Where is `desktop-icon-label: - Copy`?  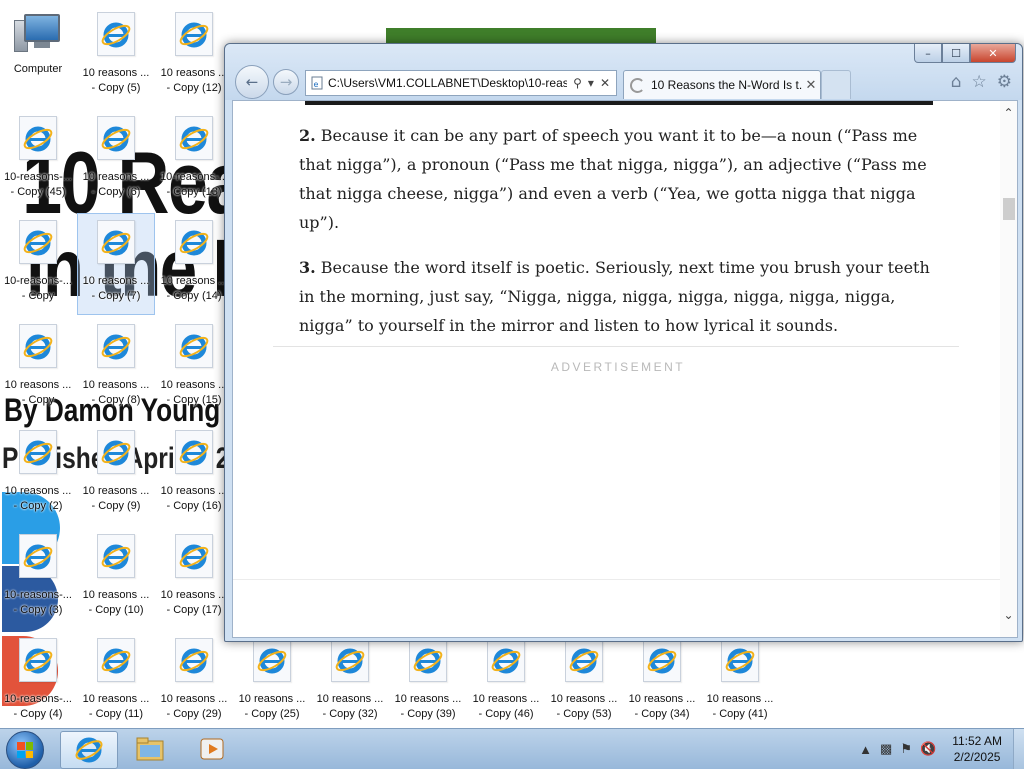 desktop-icon-label: - Copy is located at coordinates (38, 296).